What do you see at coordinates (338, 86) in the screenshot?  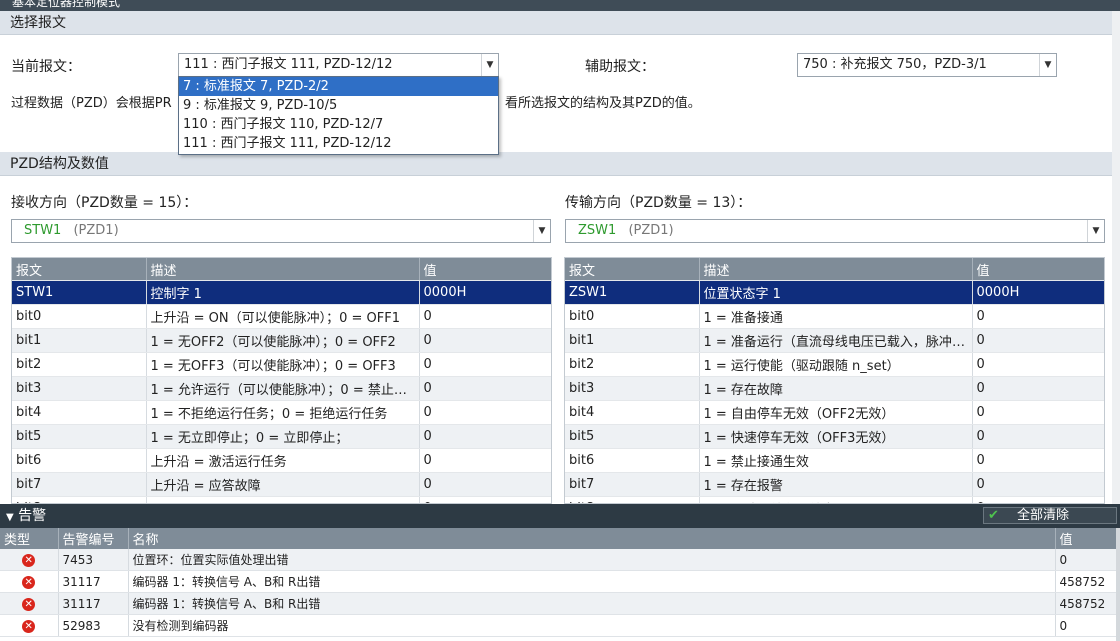 I see `dropdown-option: 7 : 标准报文 7, PZD-2/2` at bounding box center [338, 86].